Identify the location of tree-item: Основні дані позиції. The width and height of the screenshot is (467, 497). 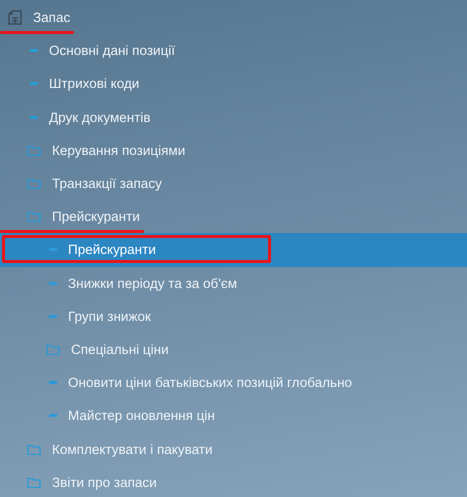
(233, 51).